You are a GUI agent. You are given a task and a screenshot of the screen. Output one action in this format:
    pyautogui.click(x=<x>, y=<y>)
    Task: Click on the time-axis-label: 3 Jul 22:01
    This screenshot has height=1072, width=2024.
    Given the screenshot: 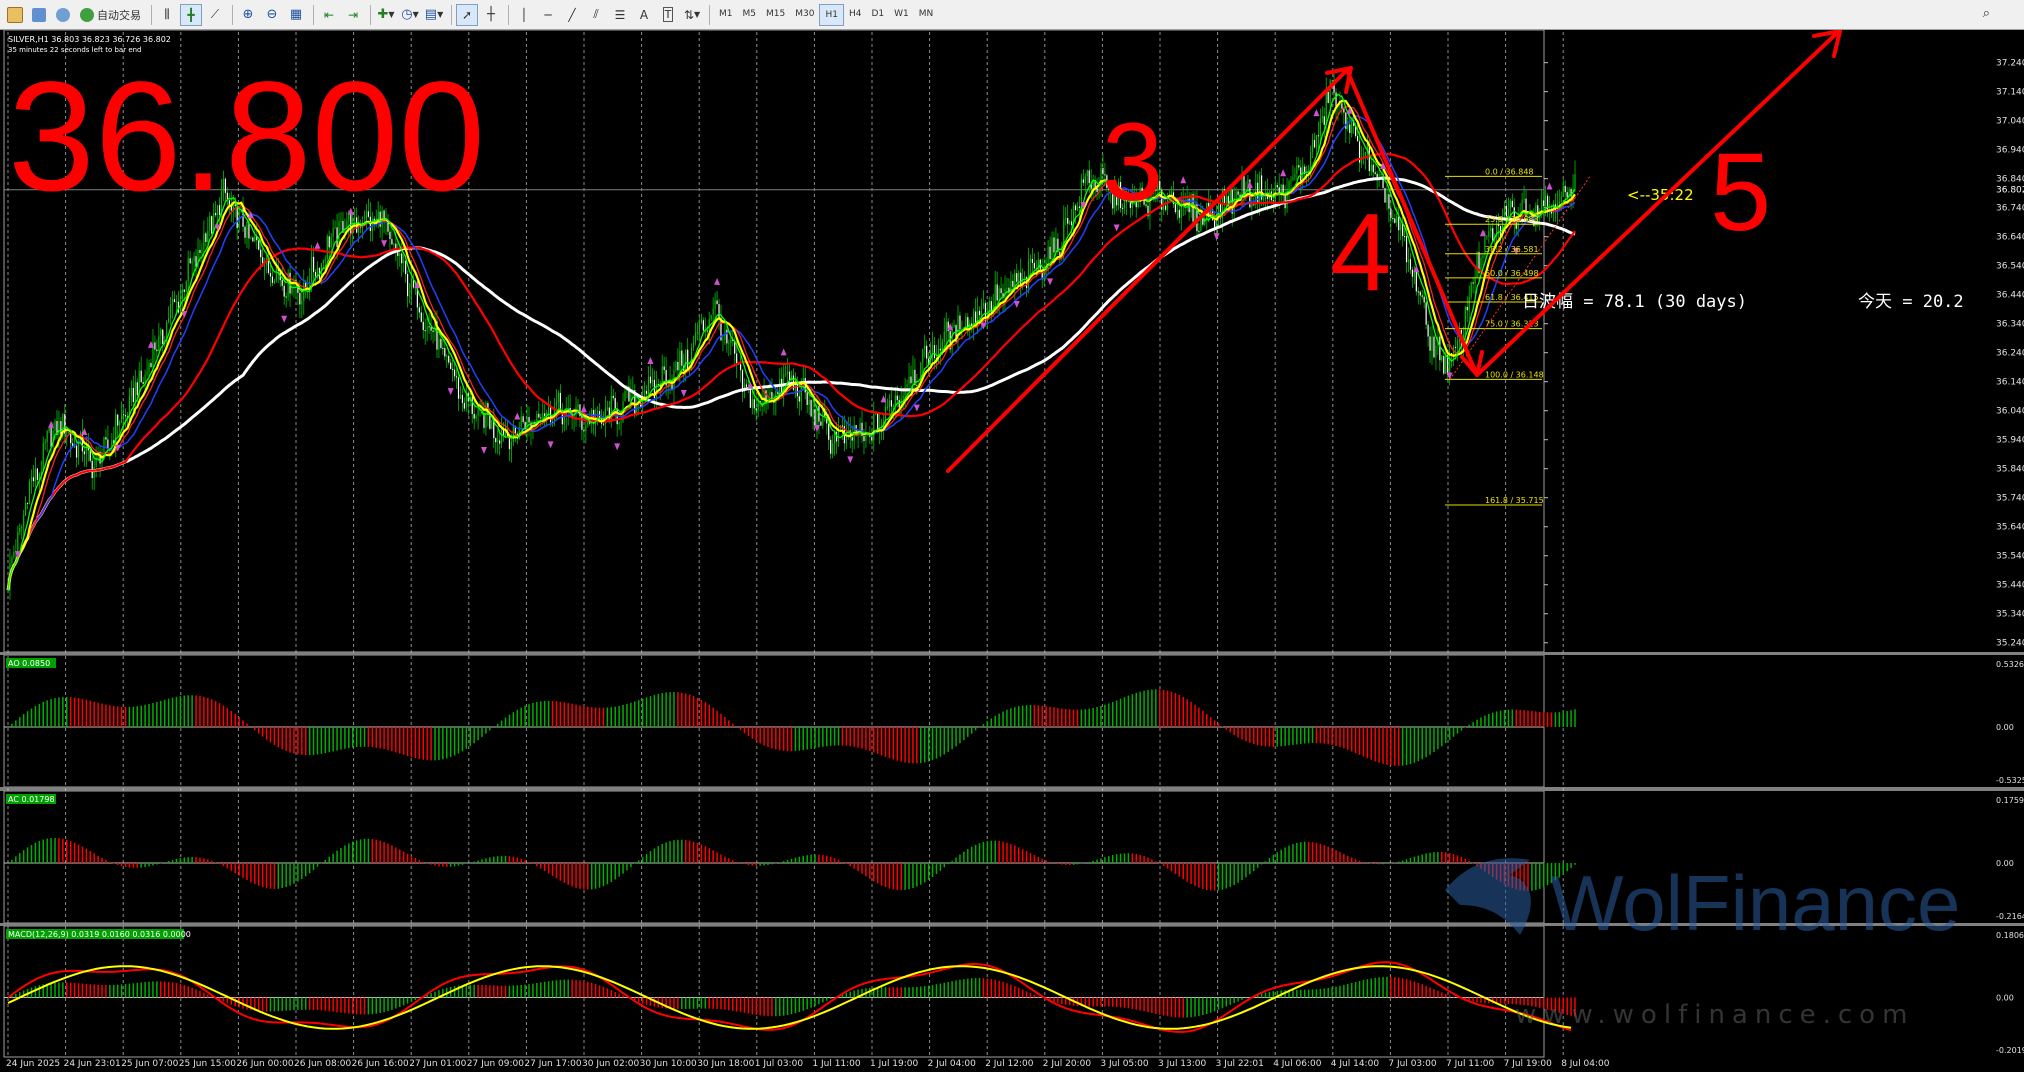 What is the action you would take?
    pyautogui.click(x=1240, y=1064)
    